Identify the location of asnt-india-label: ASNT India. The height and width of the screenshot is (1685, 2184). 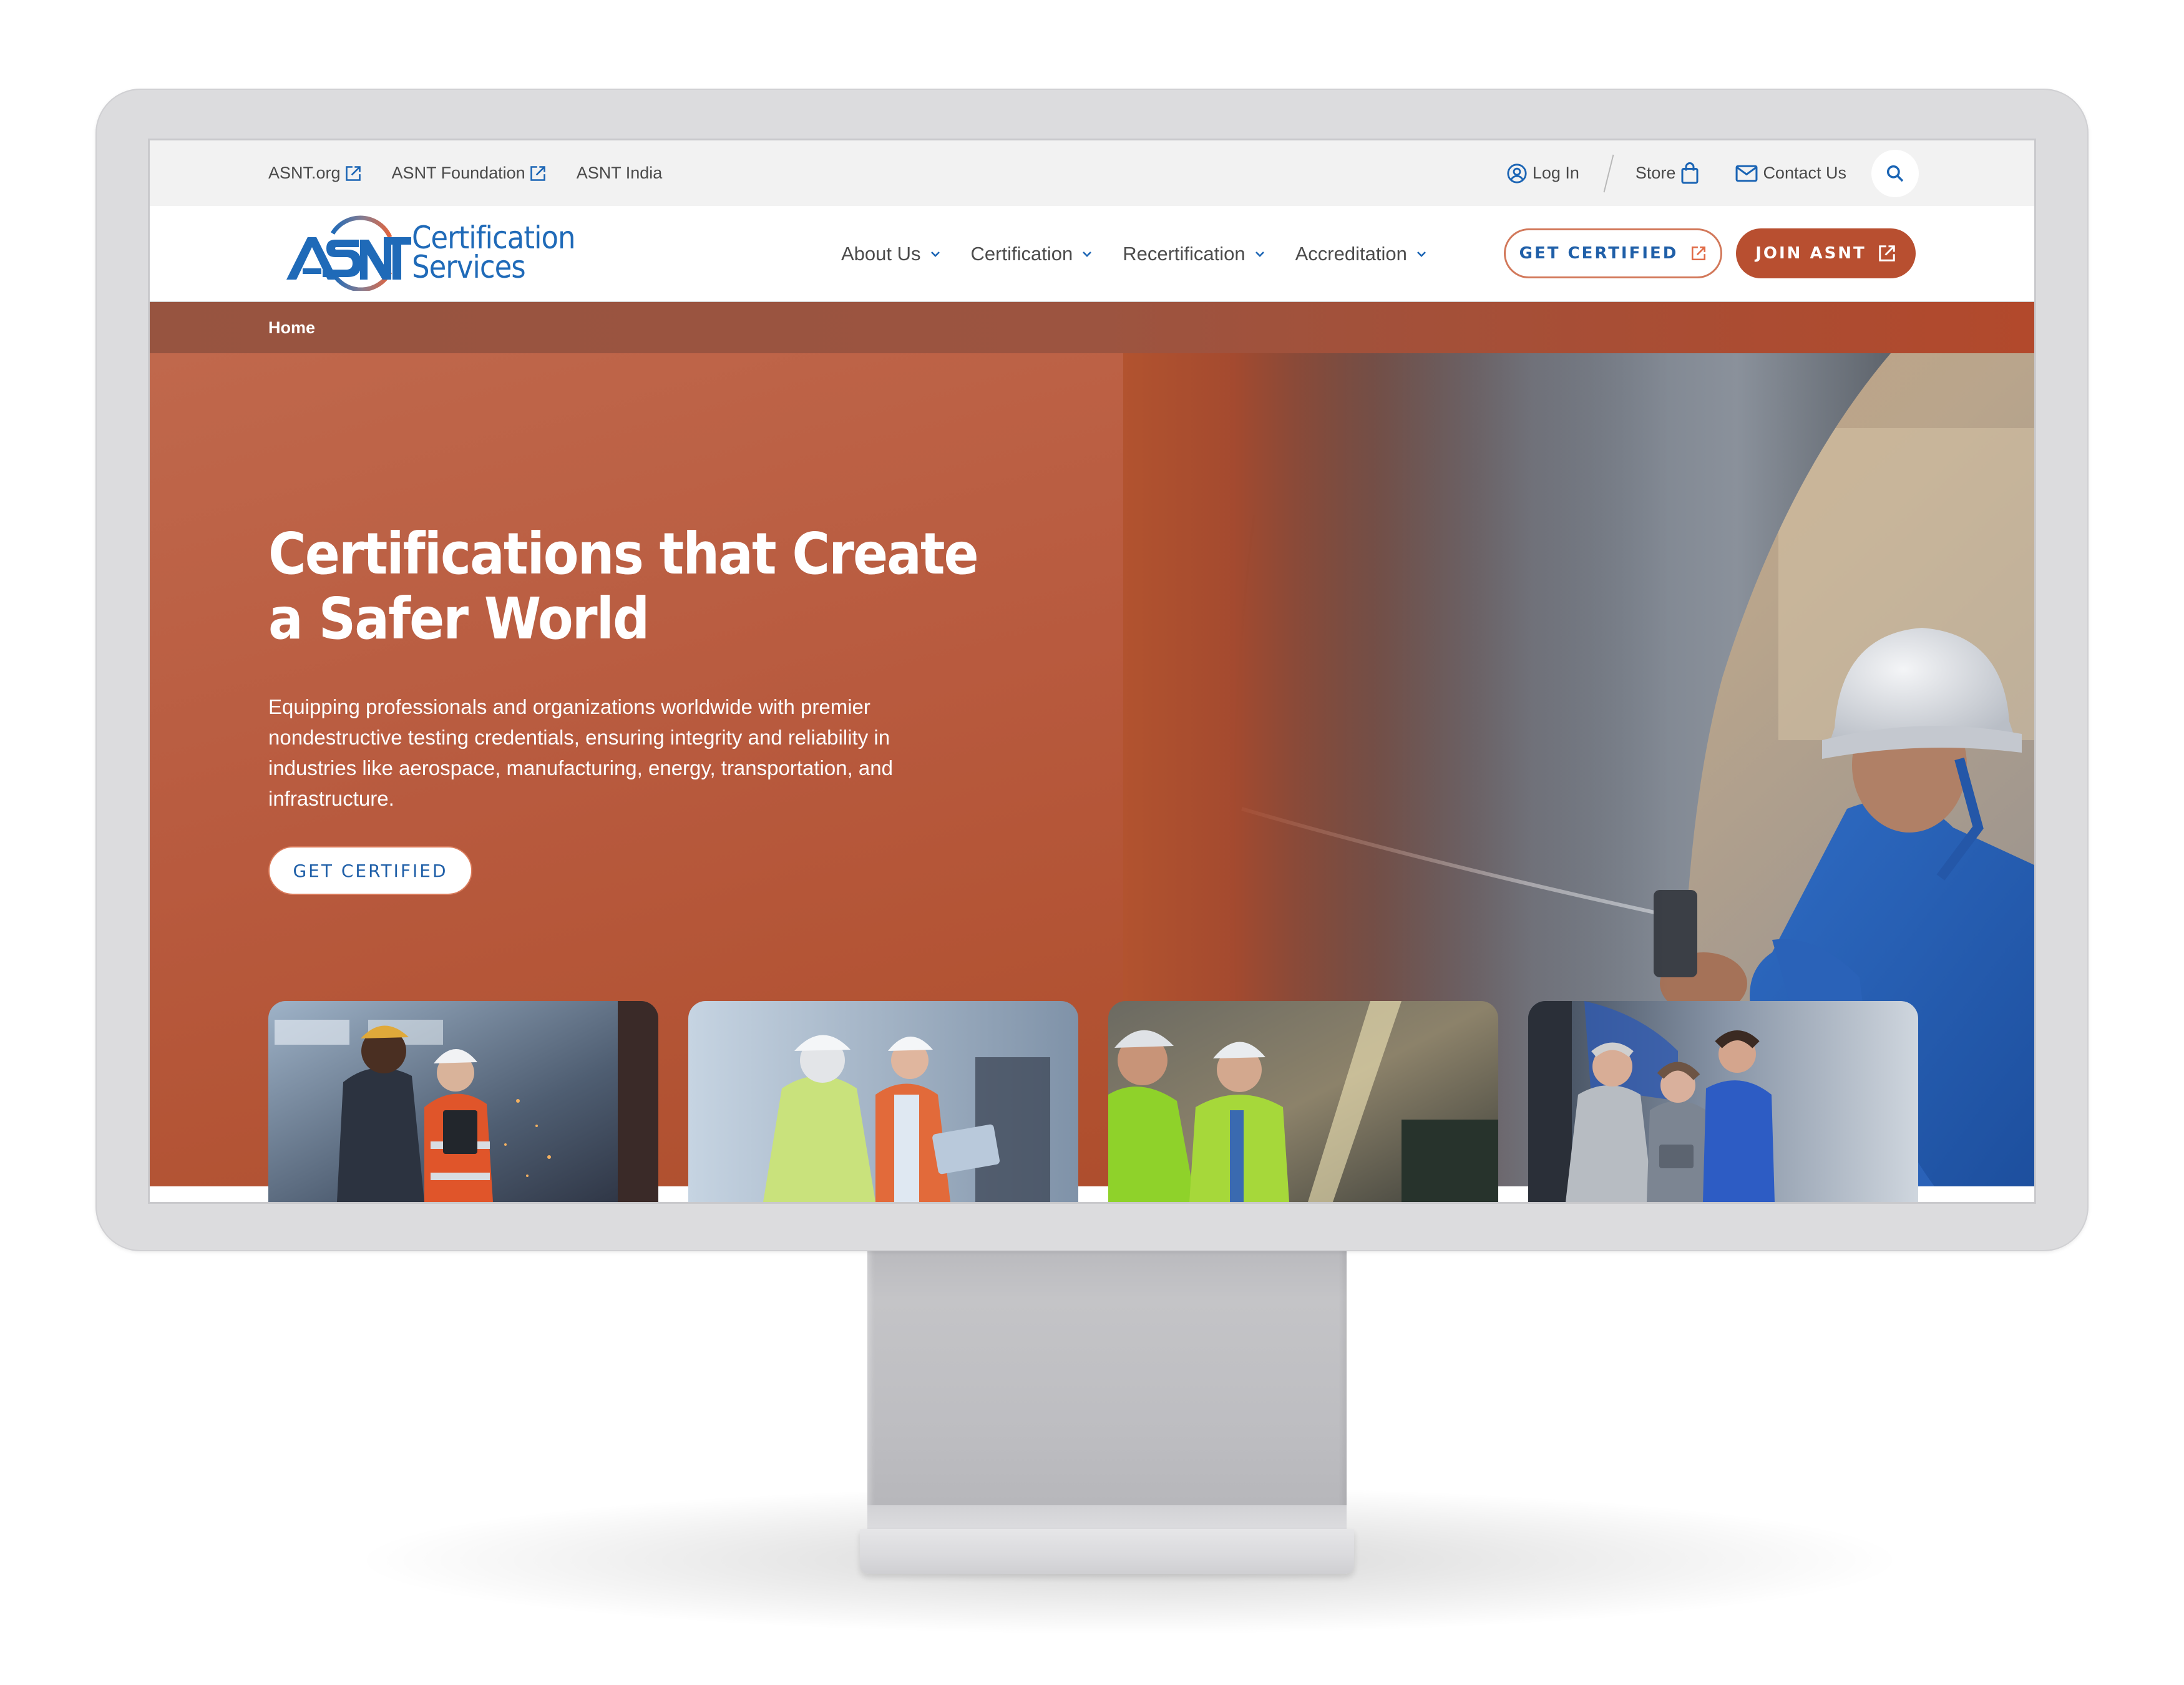
(619, 173).